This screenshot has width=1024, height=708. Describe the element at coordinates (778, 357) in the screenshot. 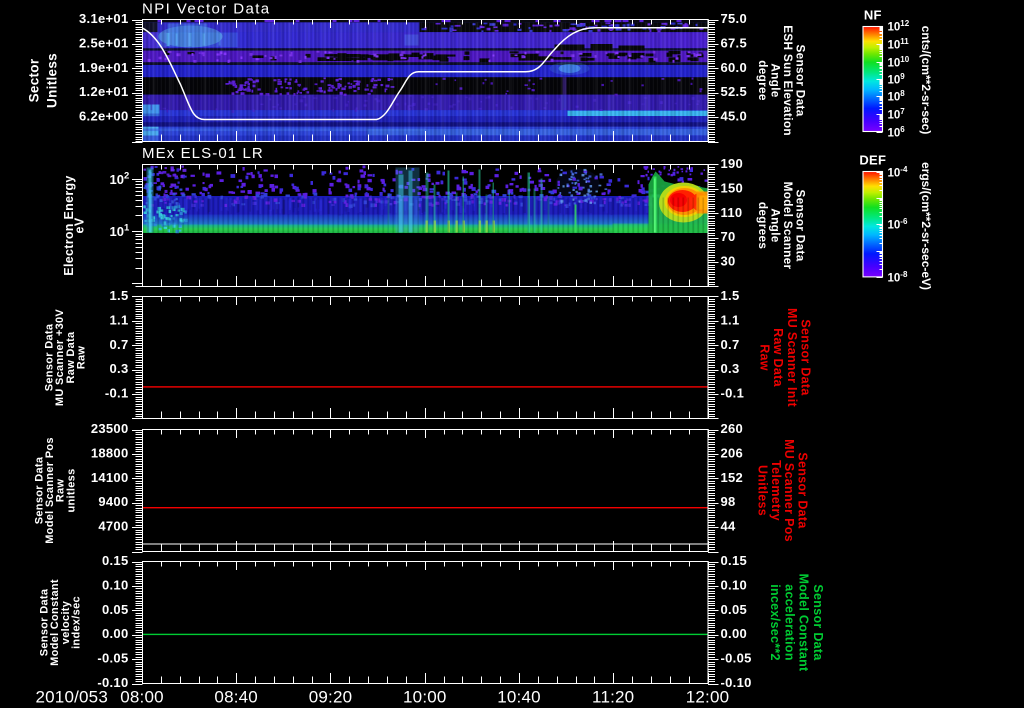

I see `svg-text: Raw Data` at that location.